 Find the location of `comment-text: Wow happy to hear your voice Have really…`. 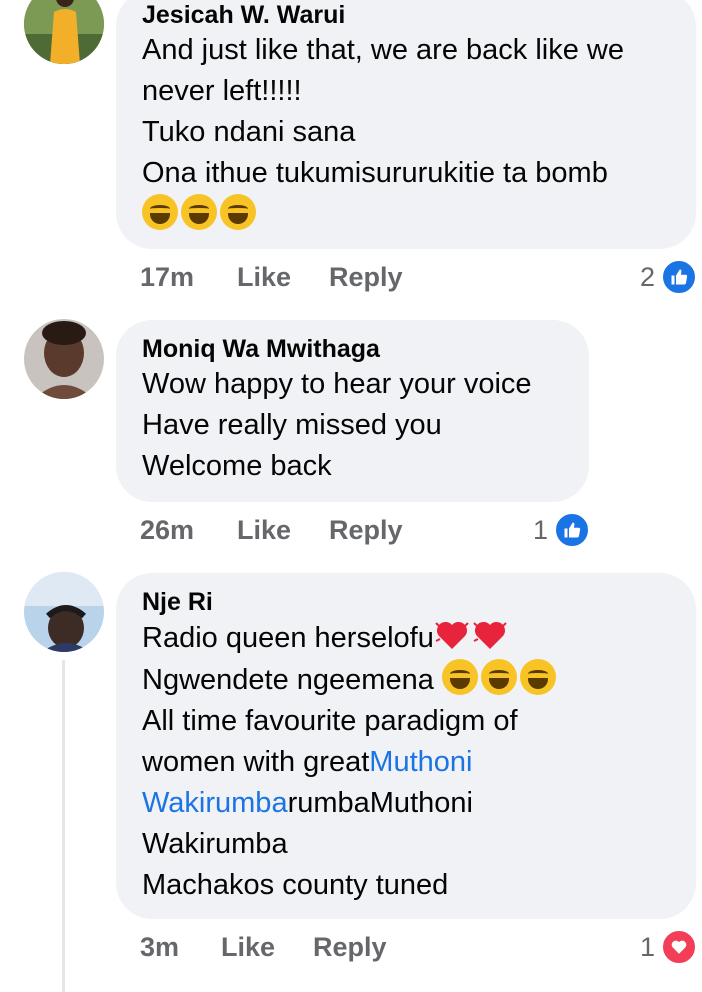

comment-text: Wow happy to hear your voice Have really… is located at coordinates (352, 425).